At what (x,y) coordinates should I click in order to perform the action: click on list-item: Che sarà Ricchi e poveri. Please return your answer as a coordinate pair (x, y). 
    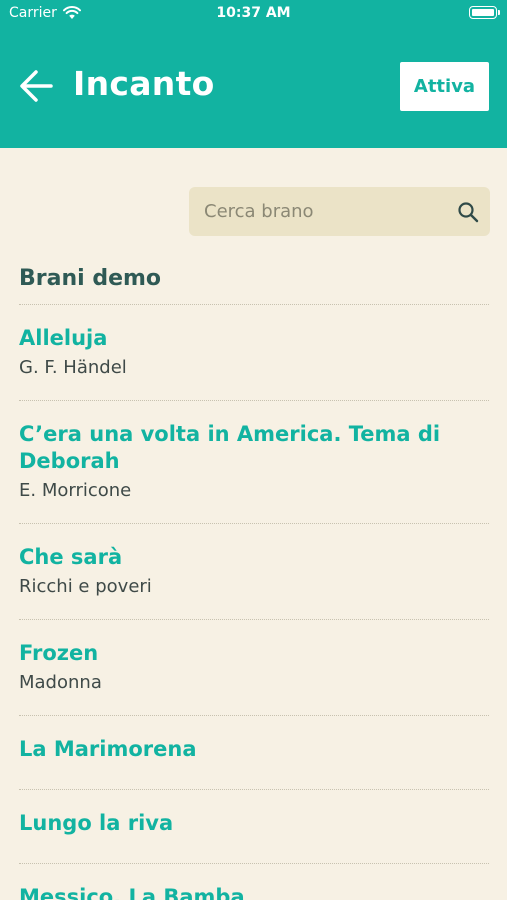
    Looking at the image, I should click on (254, 571).